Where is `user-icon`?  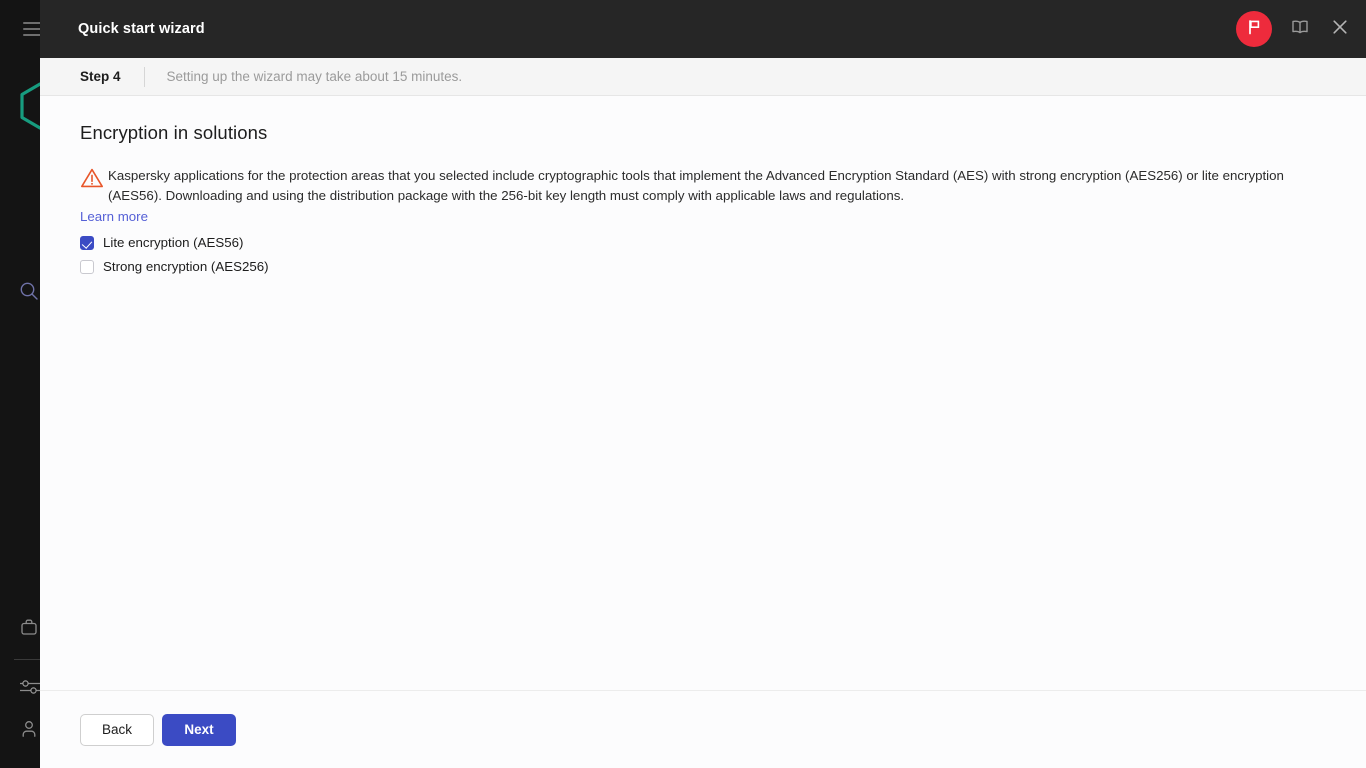 user-icon is located at coordinates (29, 729).